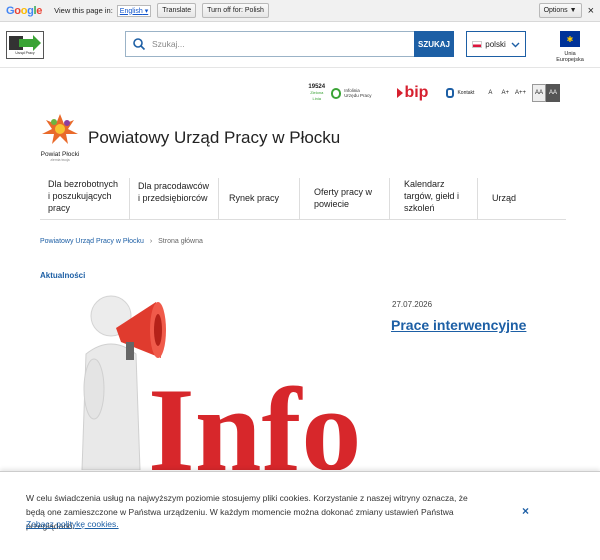  Describe the element at coordinates (24, 10) in the screenshot. I see `google-logo: Google` at that location.